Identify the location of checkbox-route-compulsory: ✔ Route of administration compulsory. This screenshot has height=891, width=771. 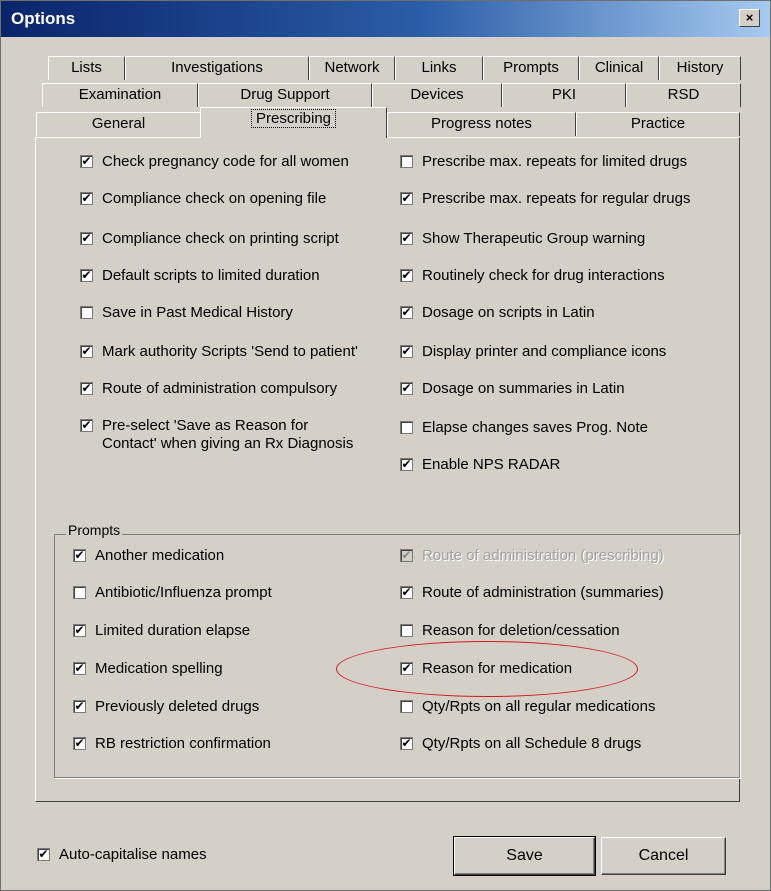
(208, 388).